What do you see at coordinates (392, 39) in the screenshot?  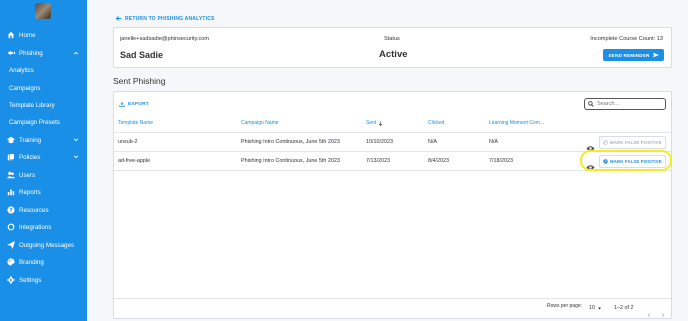 I see `status-label: Status` at bounding box center [392, 39].